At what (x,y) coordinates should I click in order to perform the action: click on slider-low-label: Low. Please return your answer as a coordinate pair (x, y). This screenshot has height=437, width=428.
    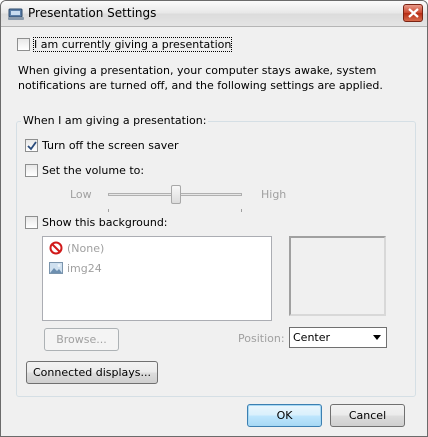
    Looking at the image, I should click on (81, 194).